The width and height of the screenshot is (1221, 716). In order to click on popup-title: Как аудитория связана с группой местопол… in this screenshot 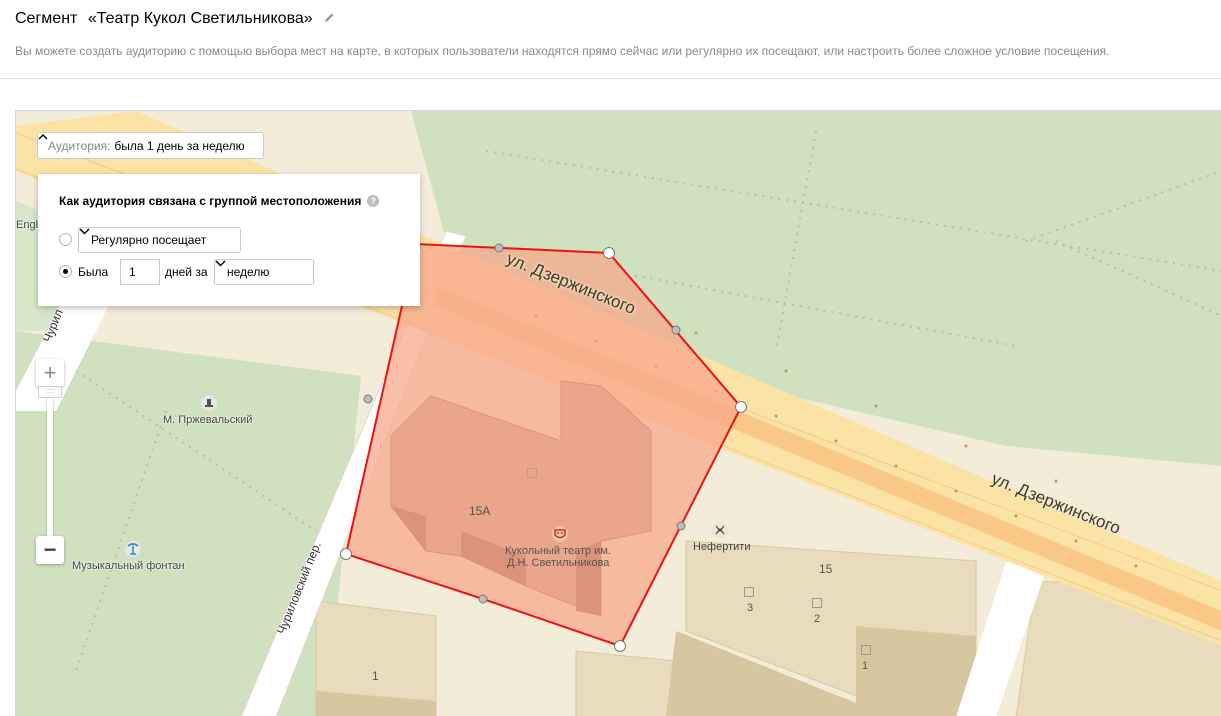, I will do `click(219, 201)`.